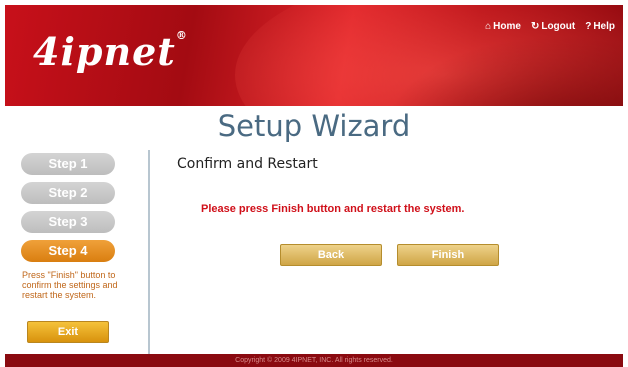 The width and height of the screenshot is (628, 367). Describe the element at coordinates (331, 255) in the screenshot. I see `back-button: Back` at that location.